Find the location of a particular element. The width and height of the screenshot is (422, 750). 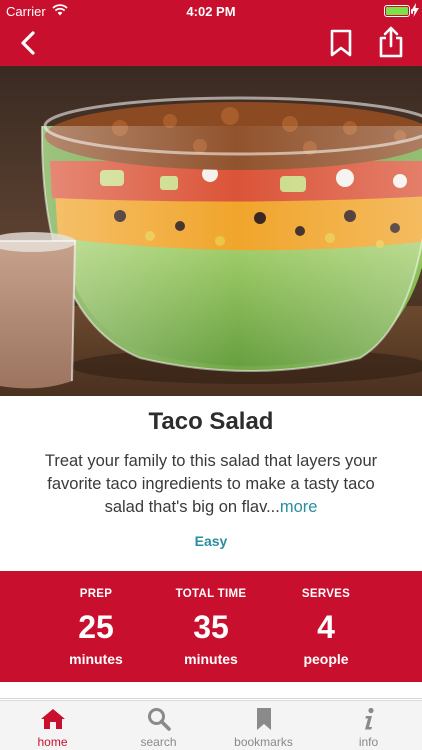

difficulty-label: Easy is located at coordinates (211, 541).